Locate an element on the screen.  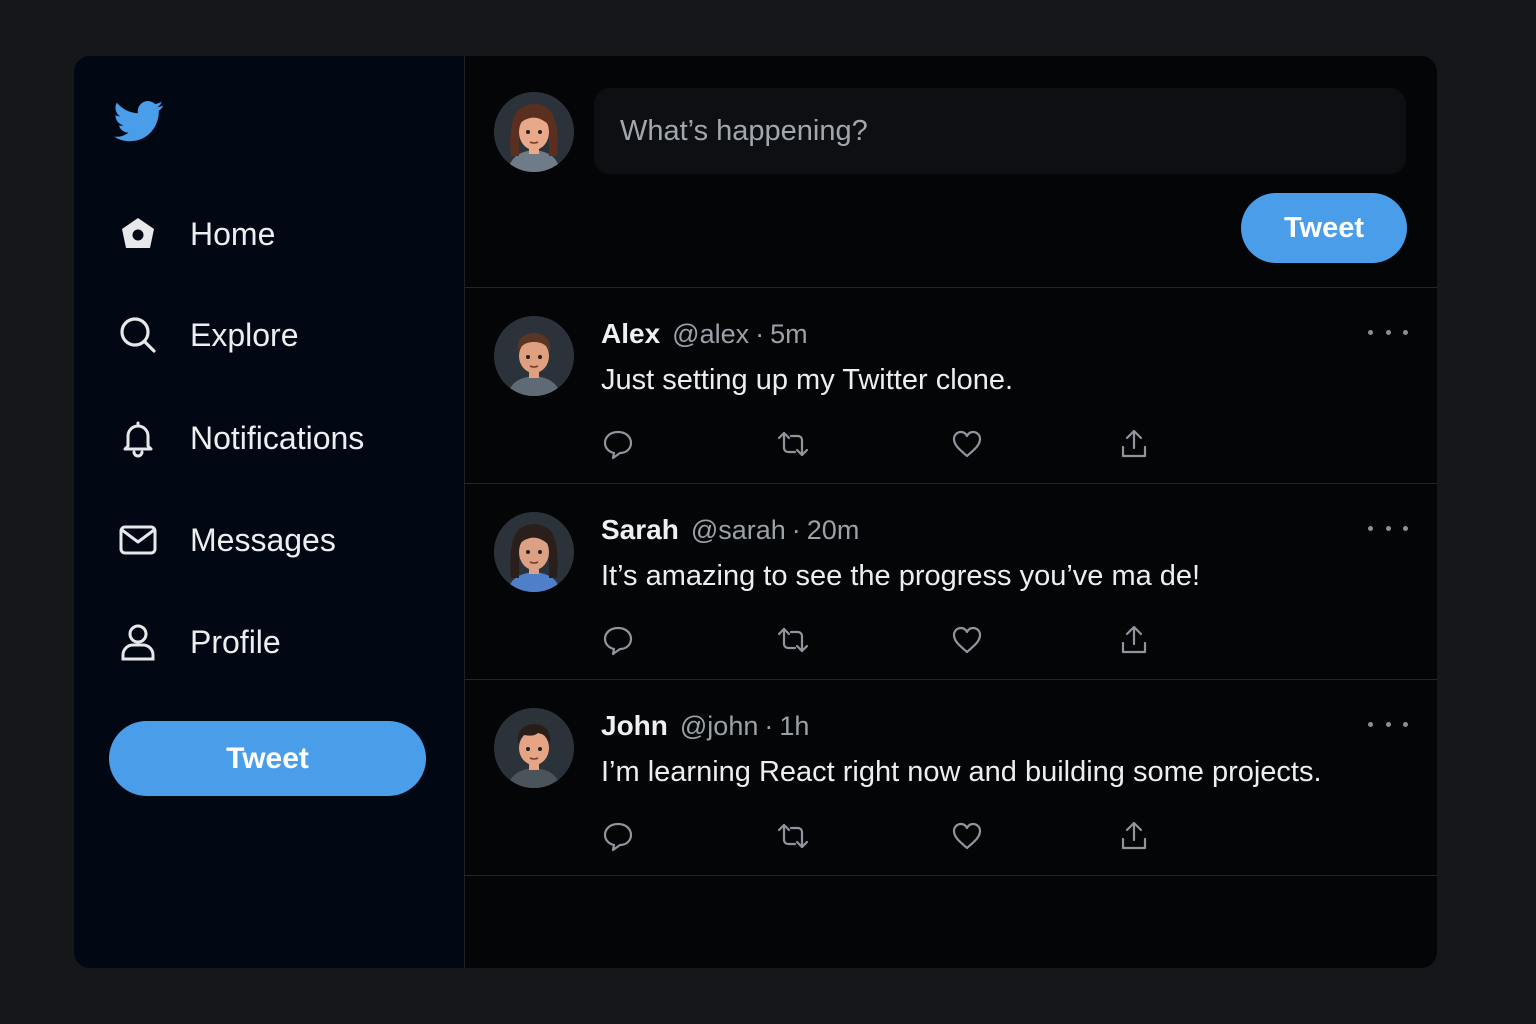
tweet-author-name: Alex is located at coordinates (630, 334).